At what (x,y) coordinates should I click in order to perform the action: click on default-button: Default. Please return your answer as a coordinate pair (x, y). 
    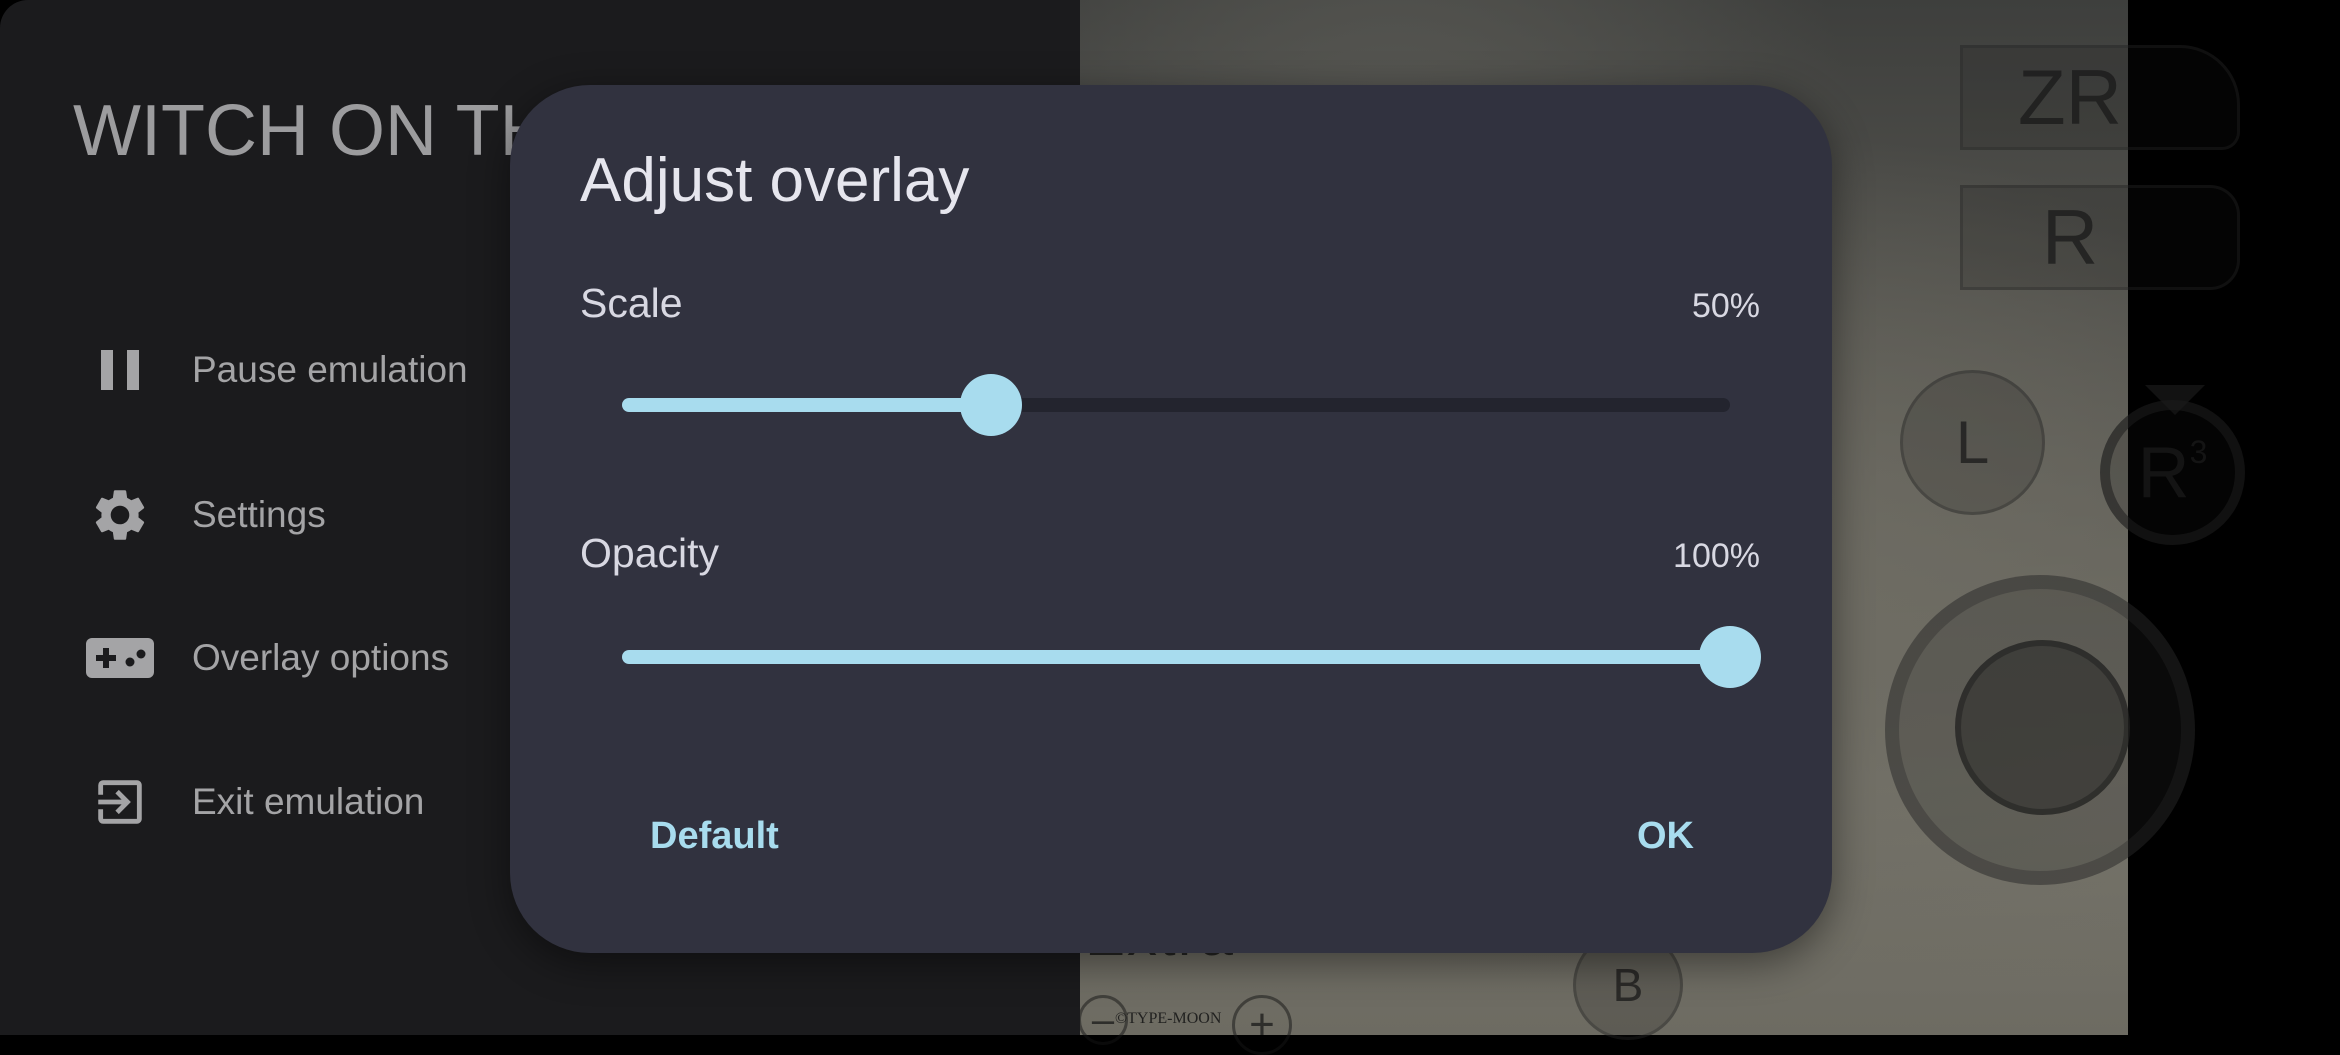
    Looking at the image, I should click on (714, 836).